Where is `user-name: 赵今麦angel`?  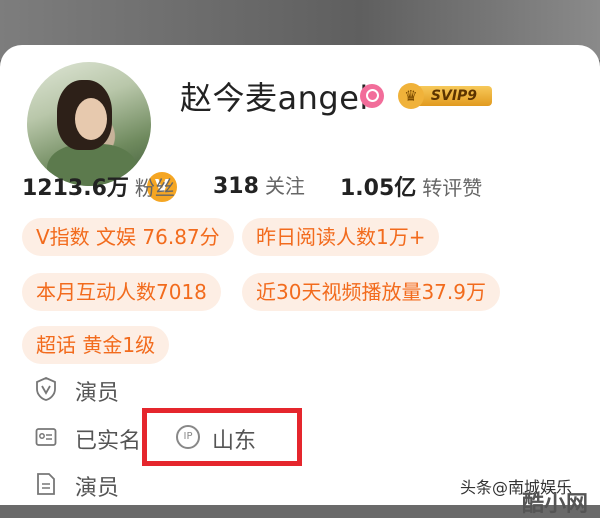 user-name: 赵今麦angel is located at coordinates (274, 98).